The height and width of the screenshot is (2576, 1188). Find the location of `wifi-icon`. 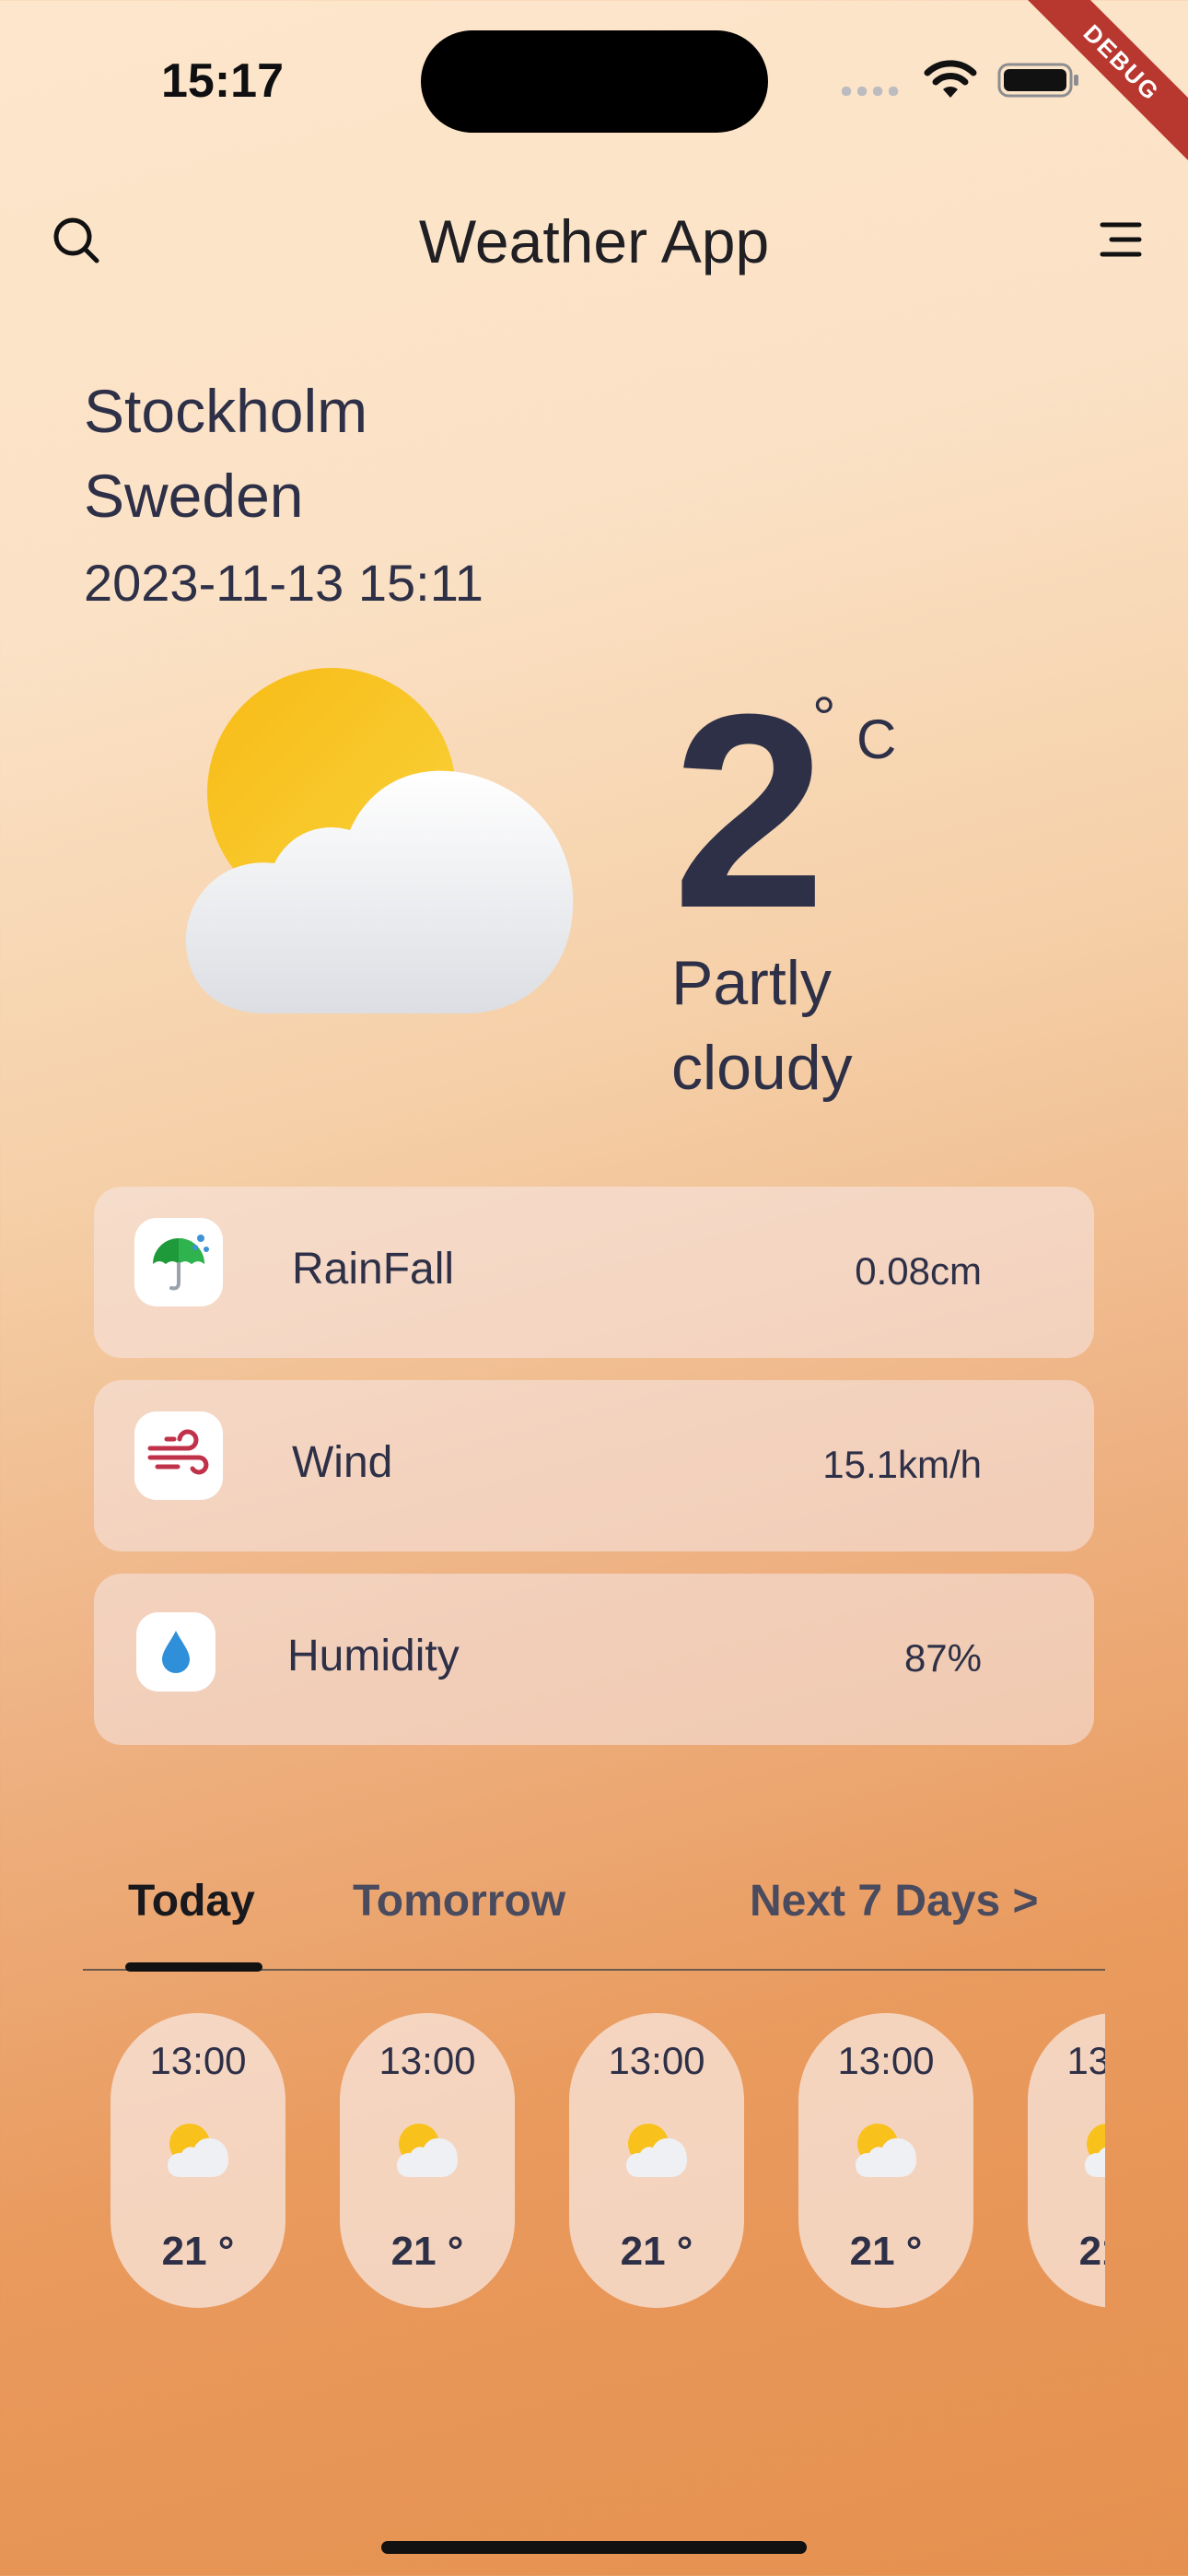

wifi-icon is located at coordinates (951, 79).